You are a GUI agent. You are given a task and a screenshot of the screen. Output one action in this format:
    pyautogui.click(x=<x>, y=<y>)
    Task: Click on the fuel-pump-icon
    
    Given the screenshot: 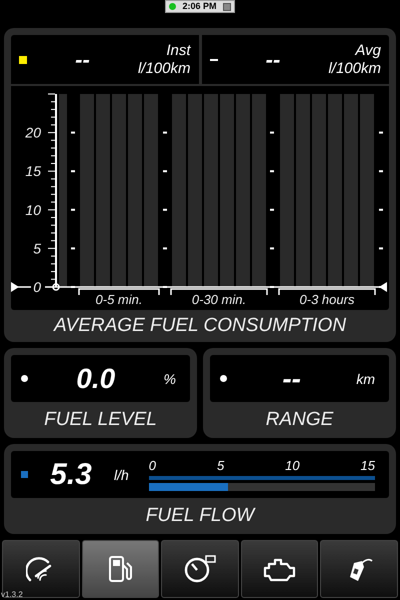 What is the action you would take?
    pyautogui.click(x=120, y=569)
    